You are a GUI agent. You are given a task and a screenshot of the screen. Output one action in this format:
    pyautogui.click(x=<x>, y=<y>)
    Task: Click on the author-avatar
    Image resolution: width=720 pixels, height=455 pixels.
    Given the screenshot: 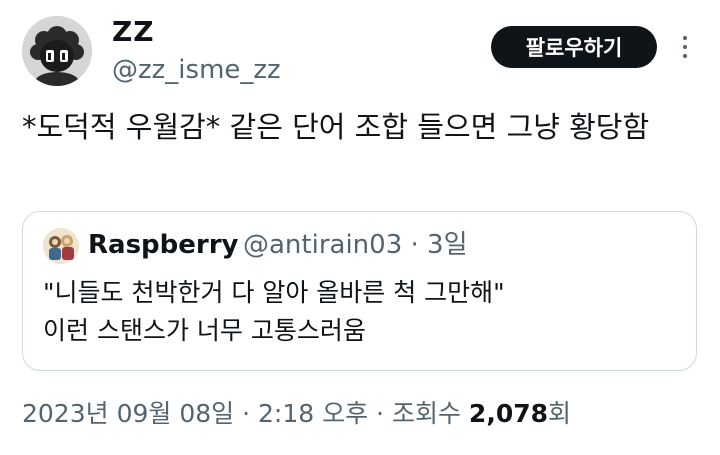 What is the action you would take?
    pyautogui.click(x=57, y=51)
    